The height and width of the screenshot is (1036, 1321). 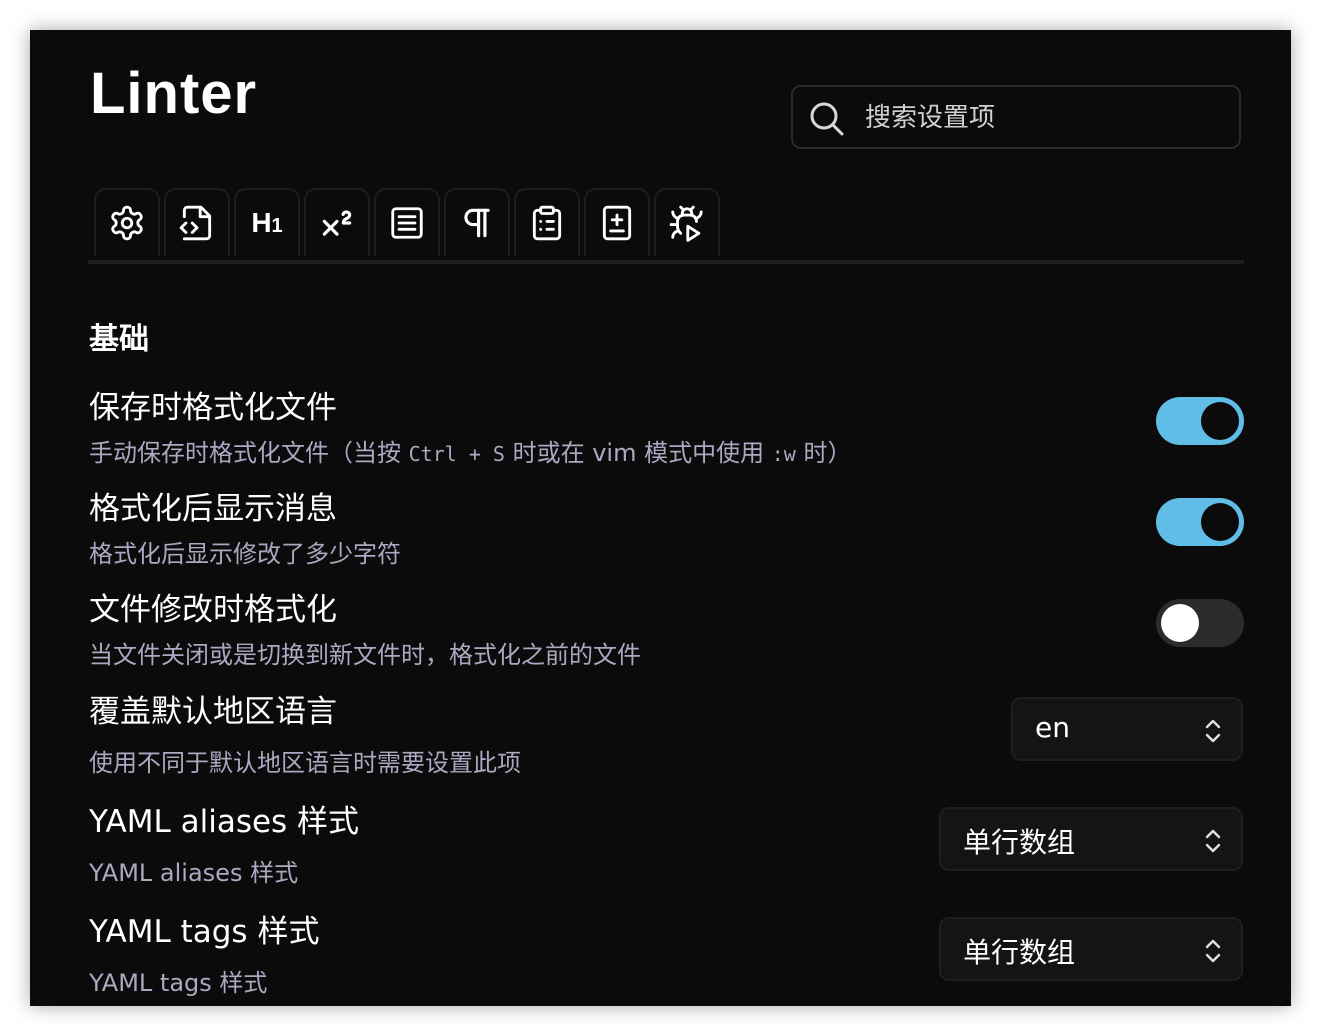 I want to click on setting-name: 格式化后显示消息, so click(x=213, y=509).